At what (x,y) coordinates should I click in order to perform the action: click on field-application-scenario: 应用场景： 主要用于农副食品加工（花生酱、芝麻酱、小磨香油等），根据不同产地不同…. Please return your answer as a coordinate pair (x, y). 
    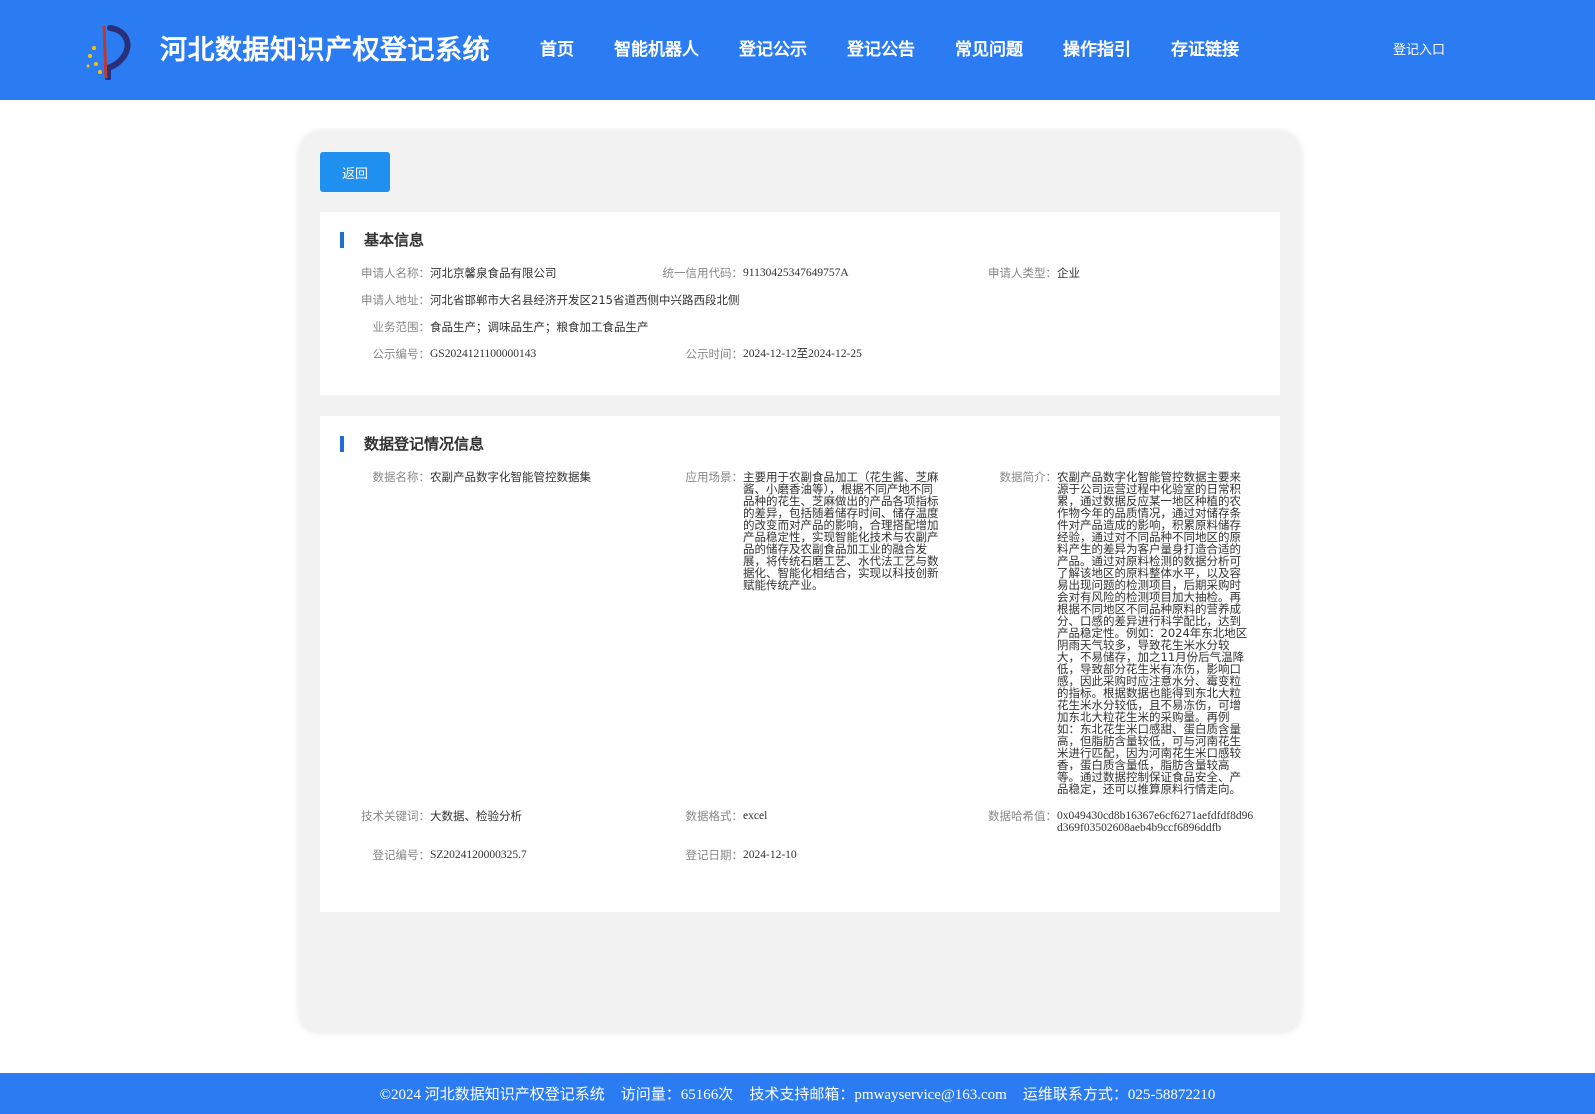
    Looking at the image, I should click on (814, 531).